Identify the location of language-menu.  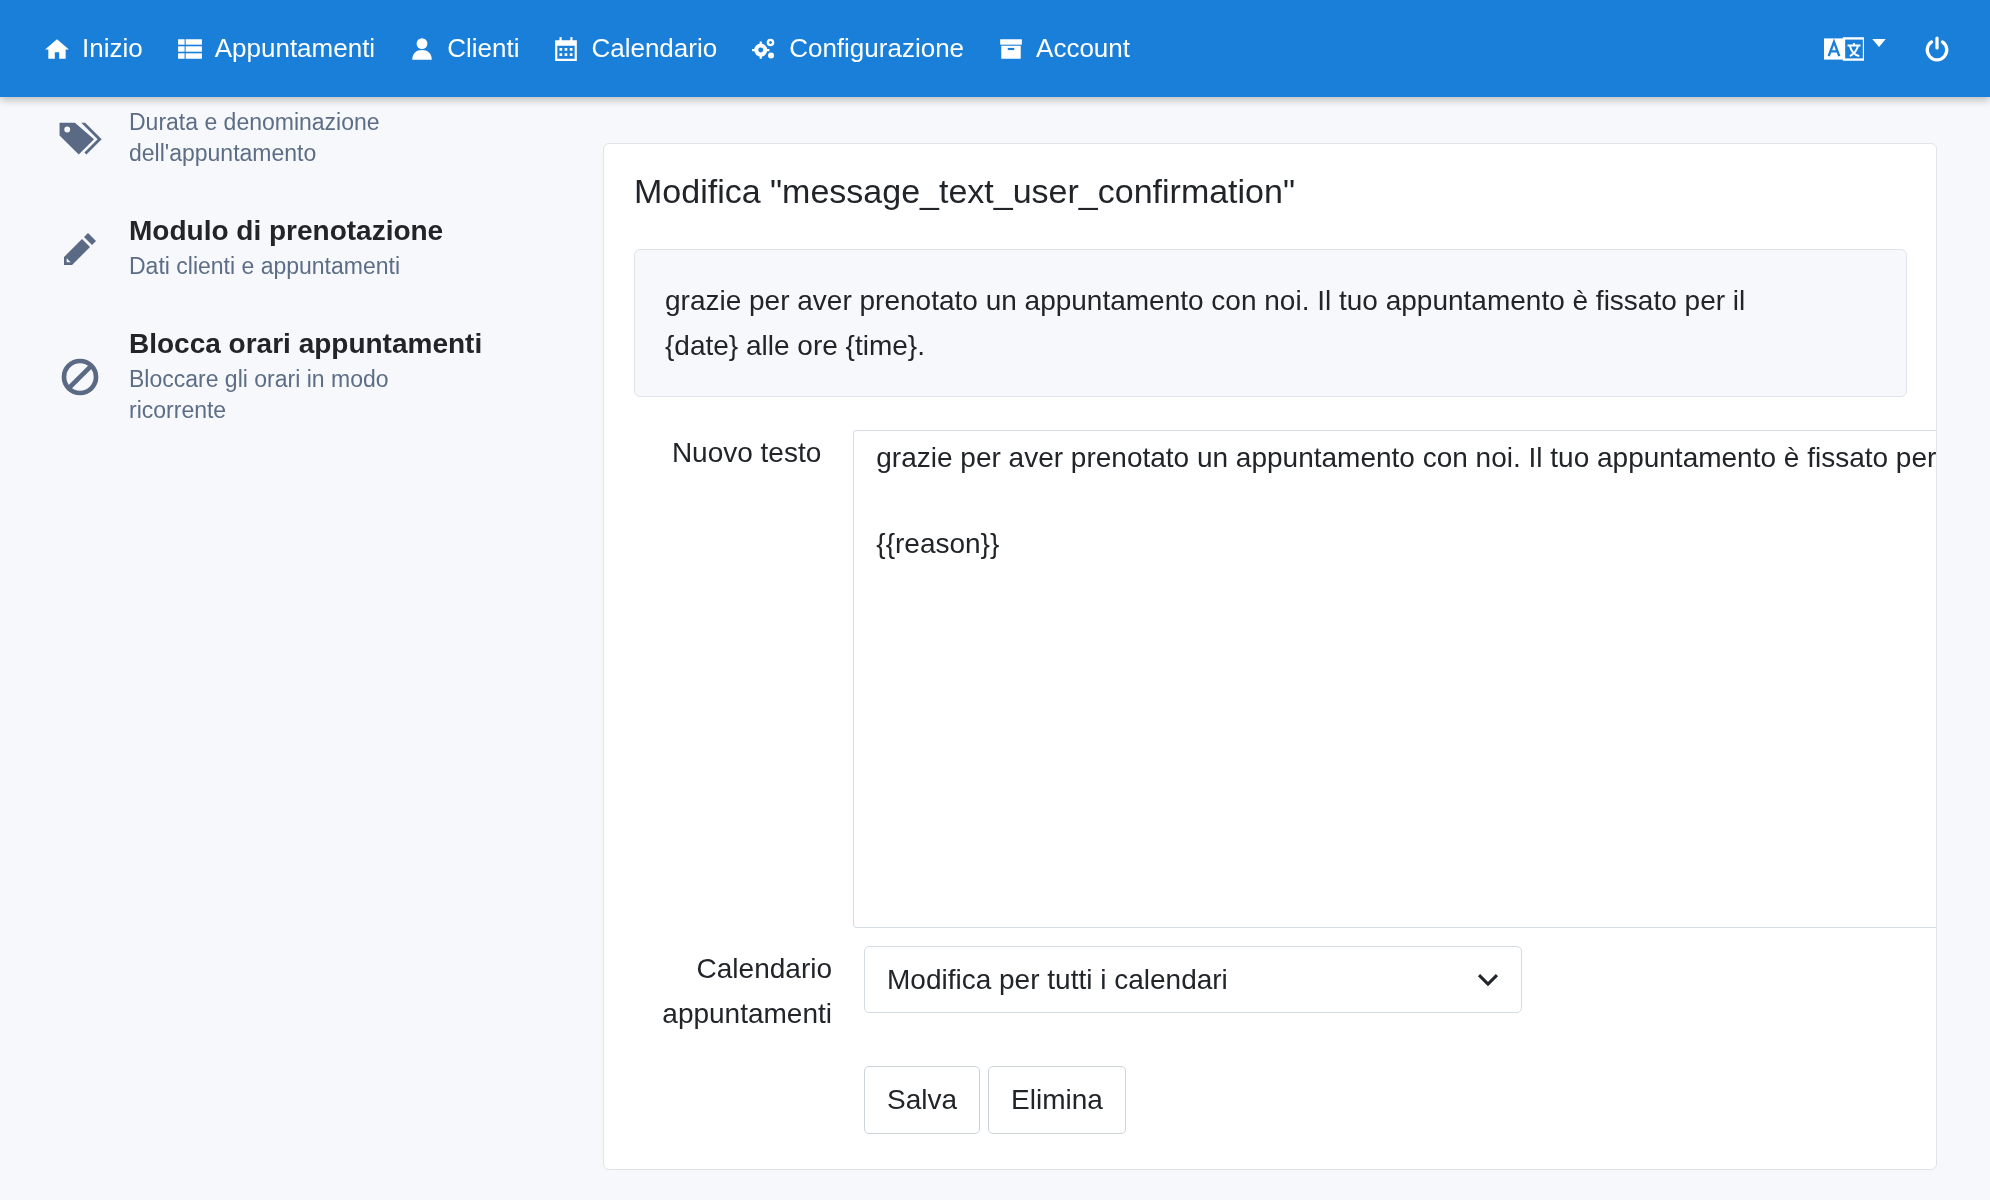
(1855, 48).